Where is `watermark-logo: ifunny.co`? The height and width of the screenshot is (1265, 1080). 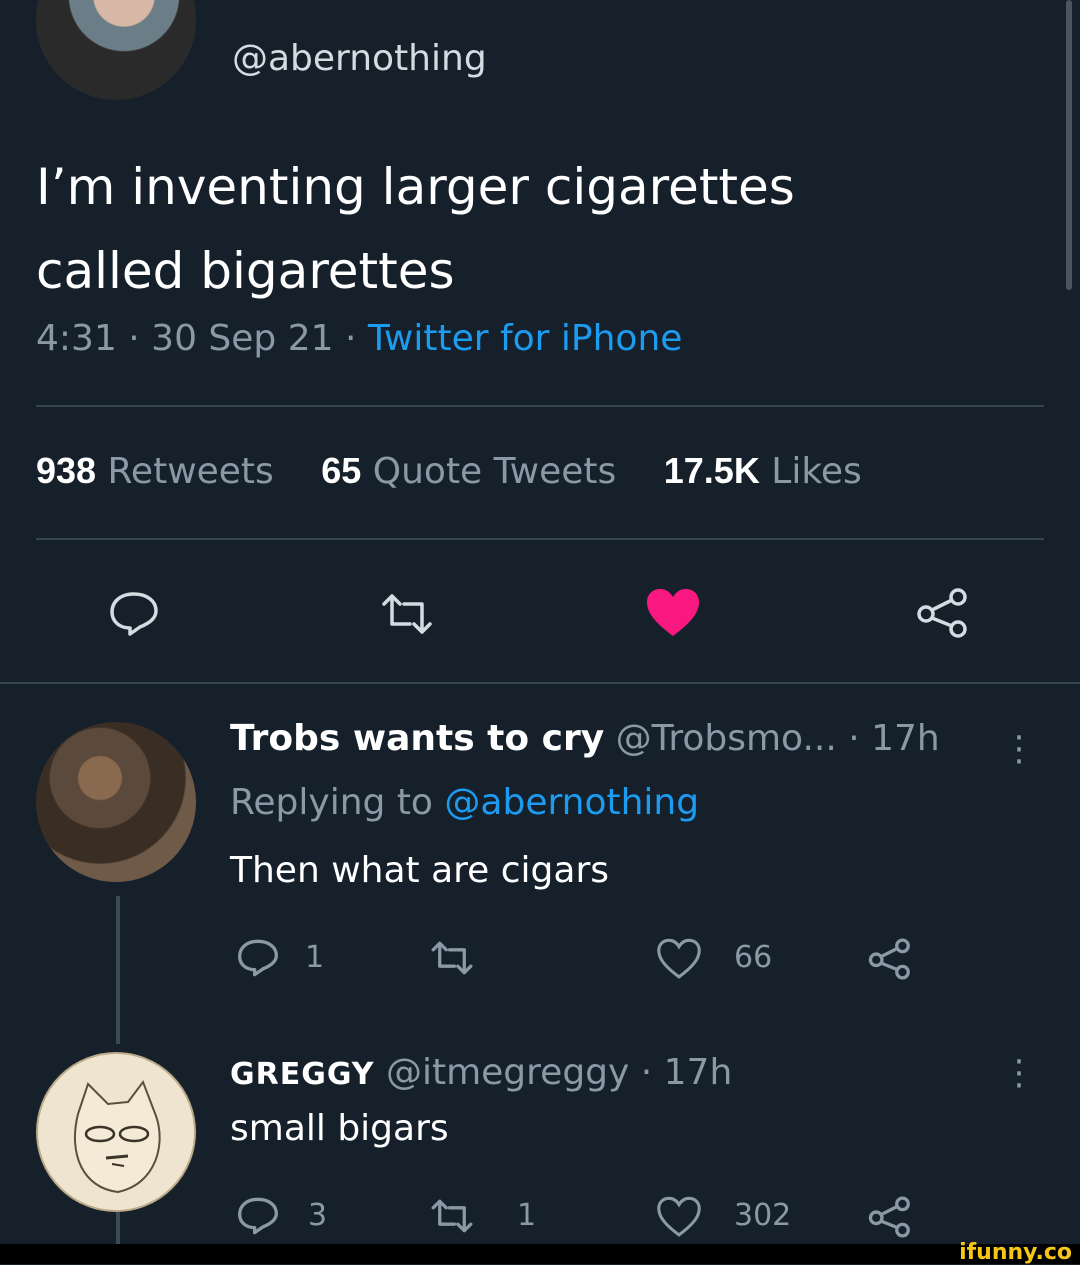 watermark-logo: ifunny.co is located at coordinates (1015, 1252).